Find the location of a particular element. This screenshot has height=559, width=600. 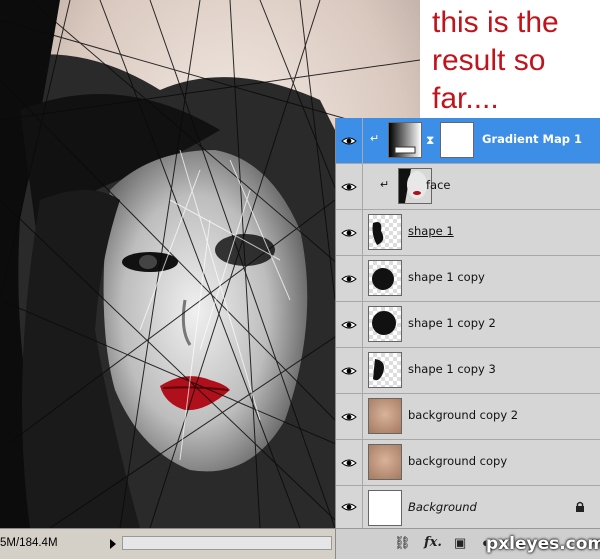

fx-icon: fx. is located at coordinates (433, 542).